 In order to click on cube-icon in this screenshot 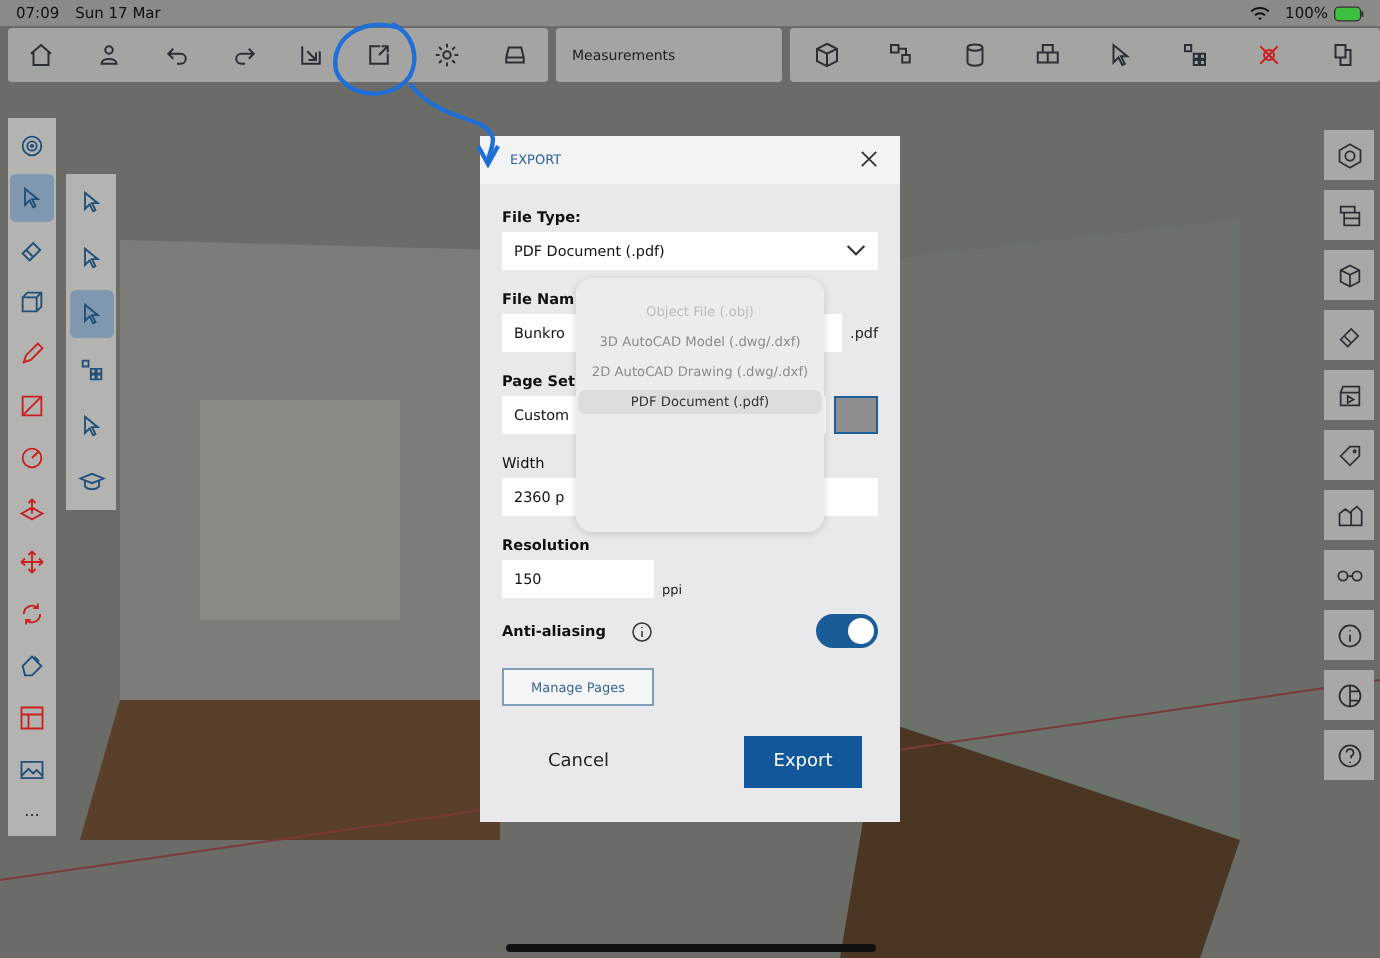, I will do `click(1349, 275)`.